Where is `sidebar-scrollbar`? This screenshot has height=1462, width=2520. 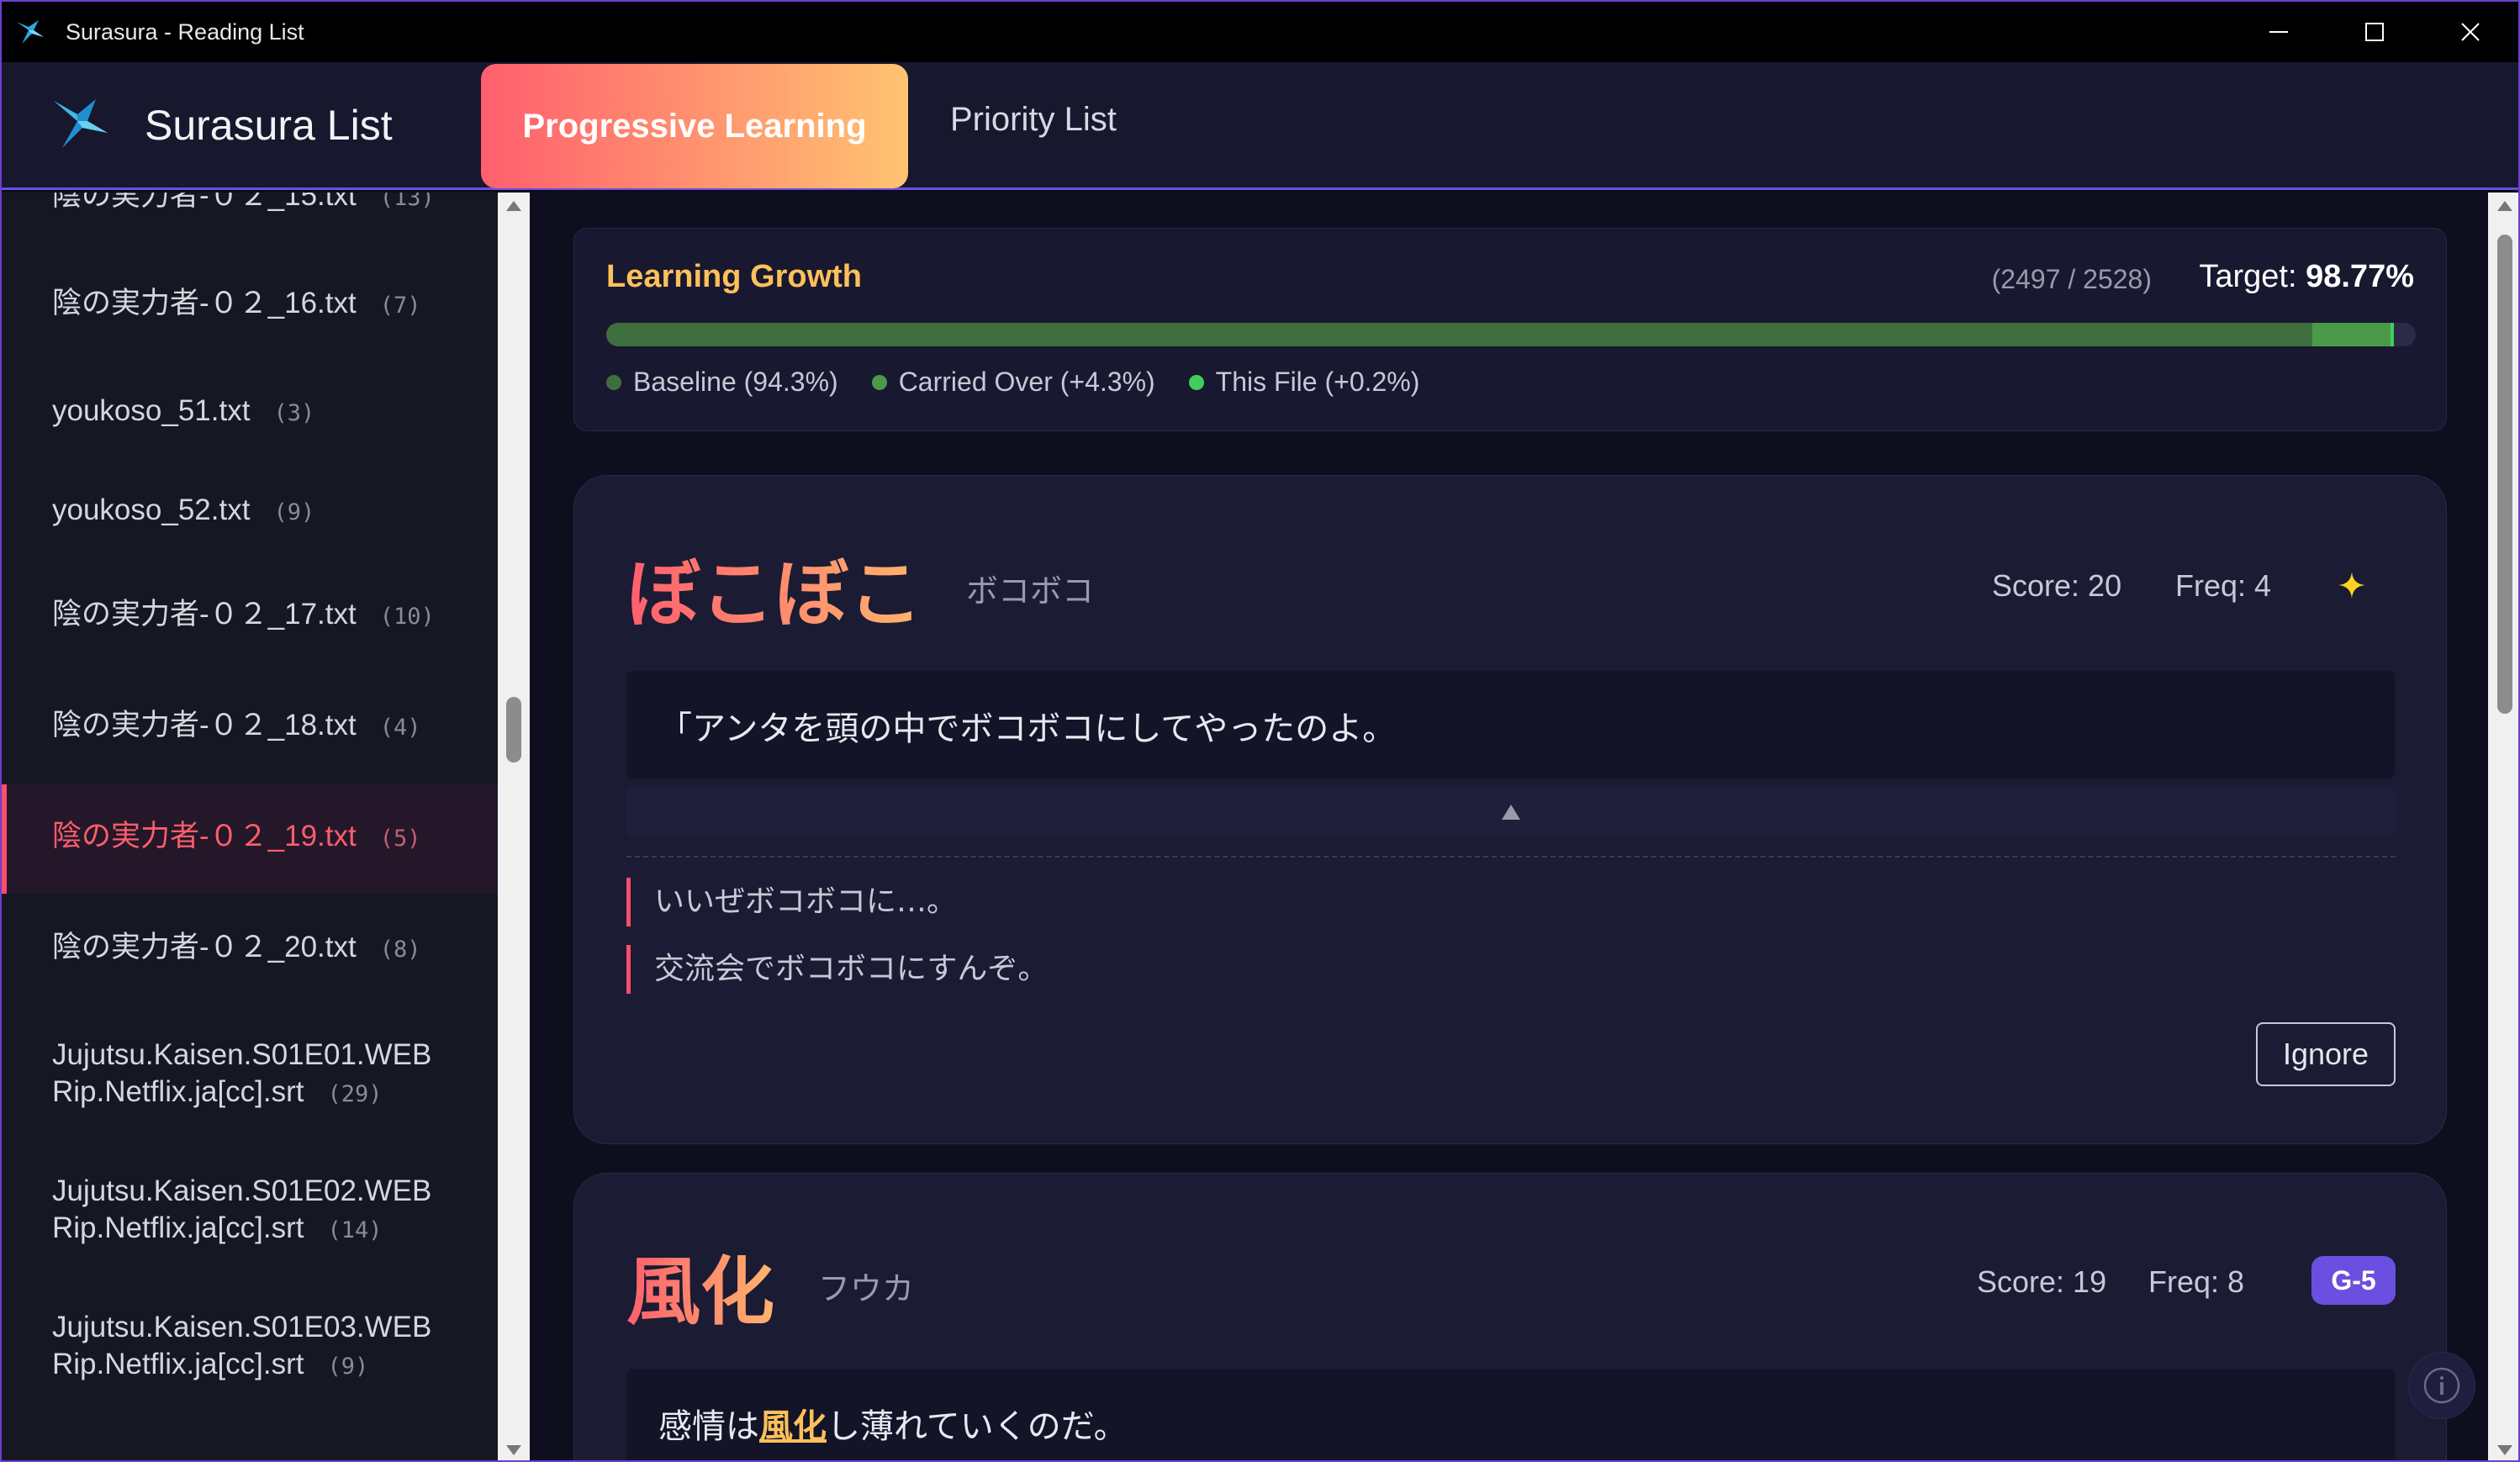
sidebar-scrollbar is located at coordinates (514, 827).